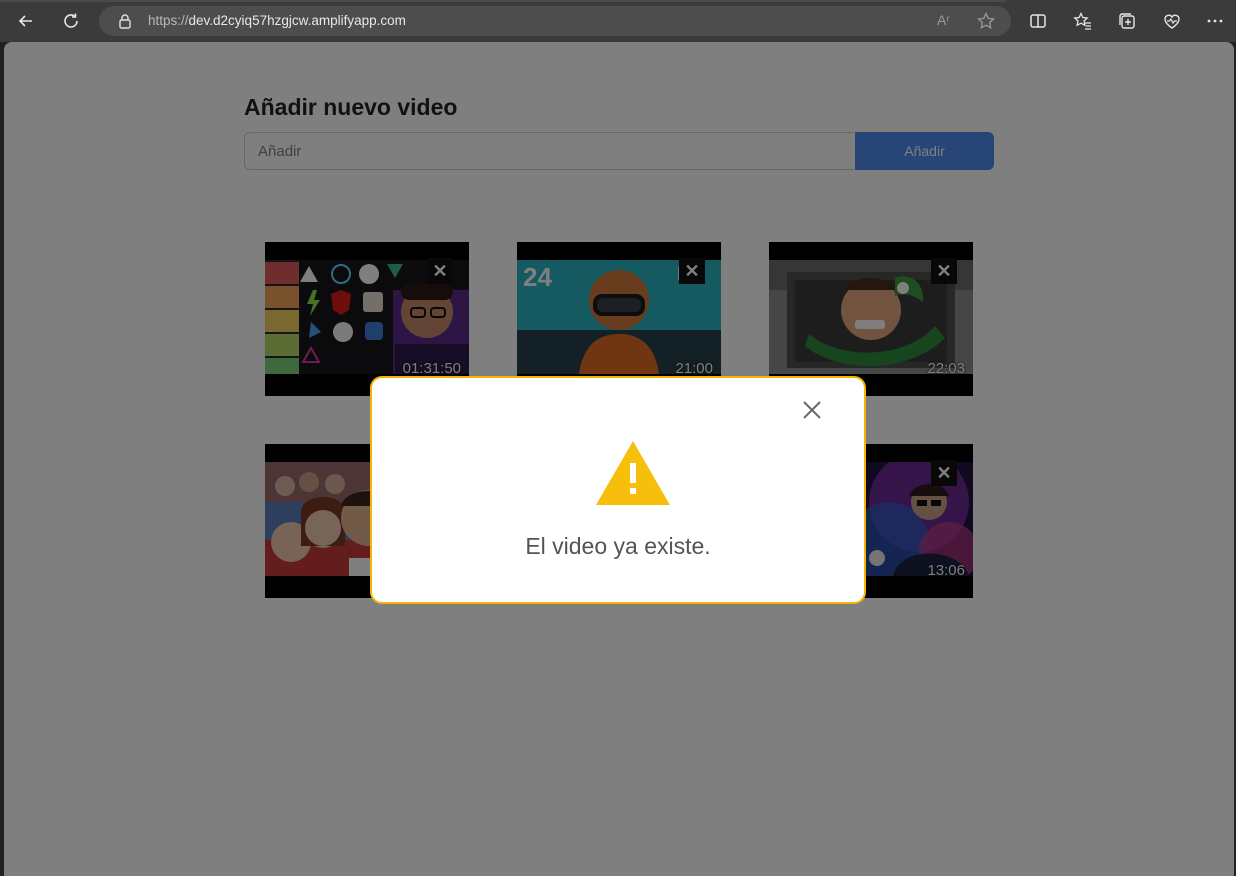 Image resolution: width=1236 pixels, height=876 pixels. Describe the element at coordinates (618, 546) in the screenshot. I see `alert-message: El video ya existe.` at that location.